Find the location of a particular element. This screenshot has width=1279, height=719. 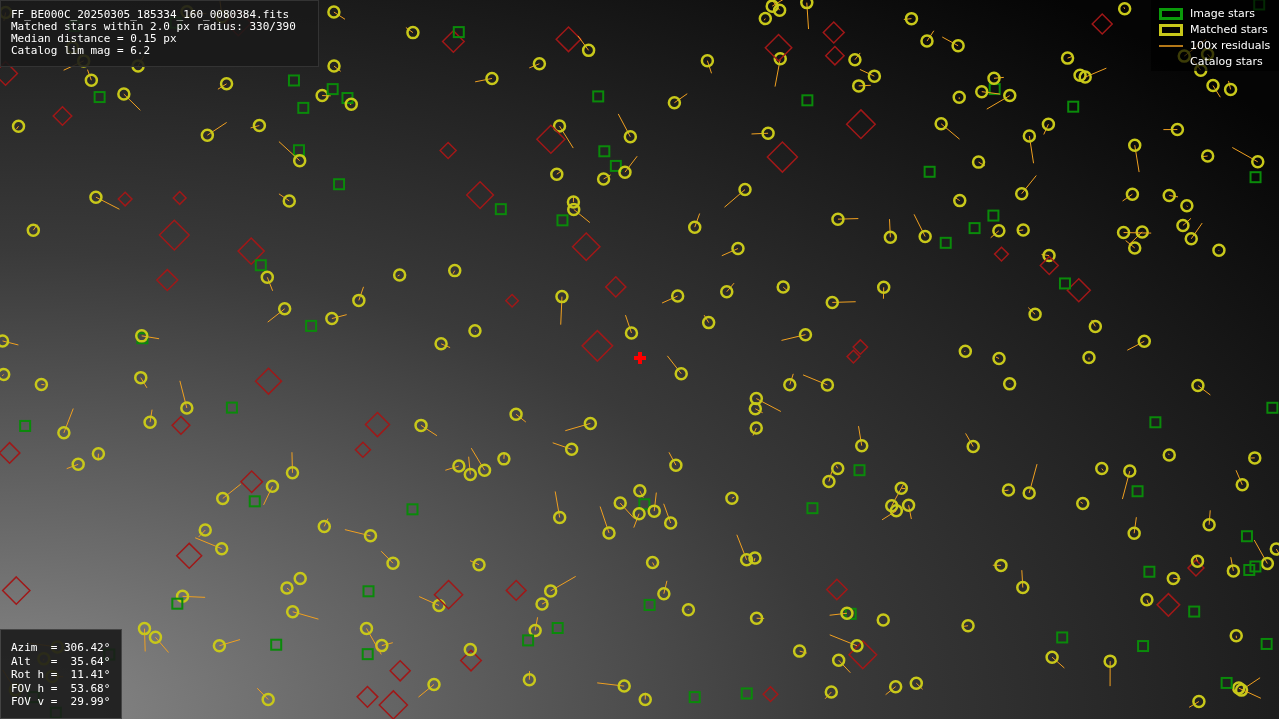

legend-label: Catalog stars is located at coordinates (1226, 61).